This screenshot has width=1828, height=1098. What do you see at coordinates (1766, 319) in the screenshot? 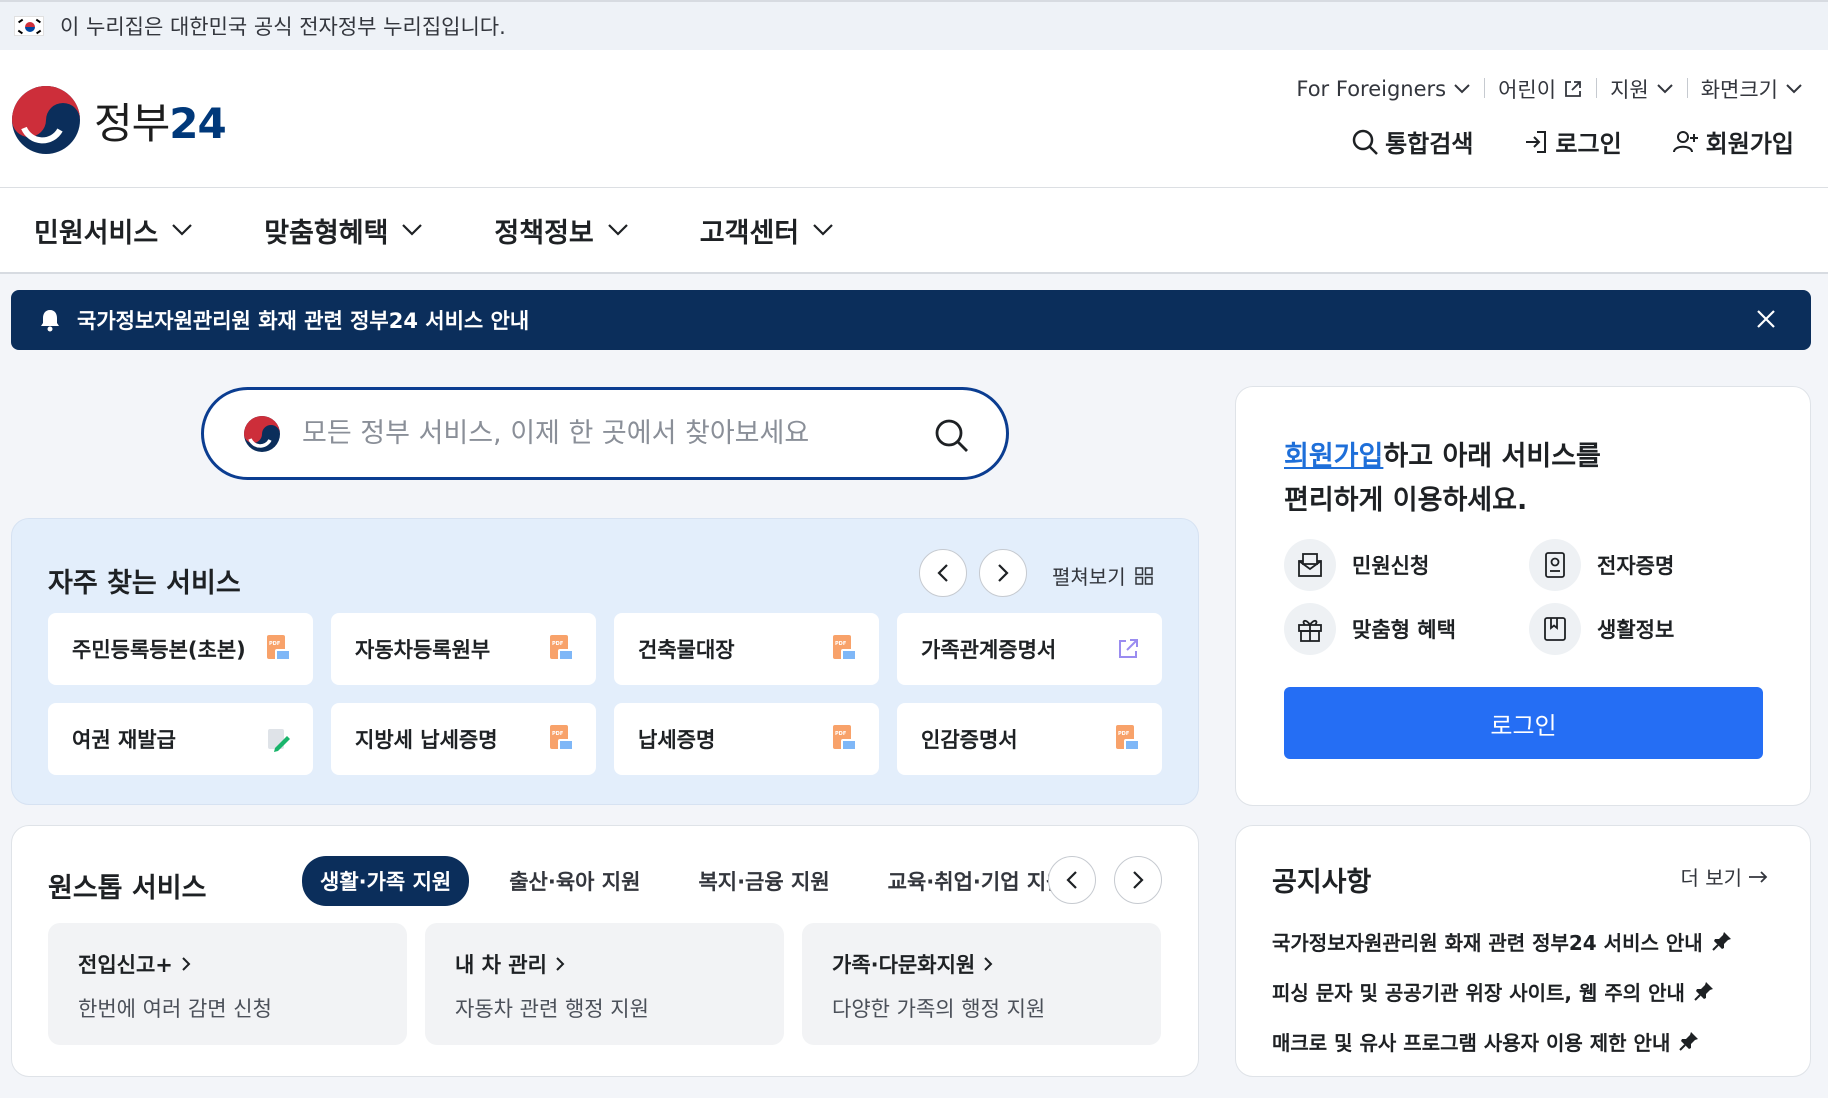
I see `close-icon` at bounding box center [1766, 319].